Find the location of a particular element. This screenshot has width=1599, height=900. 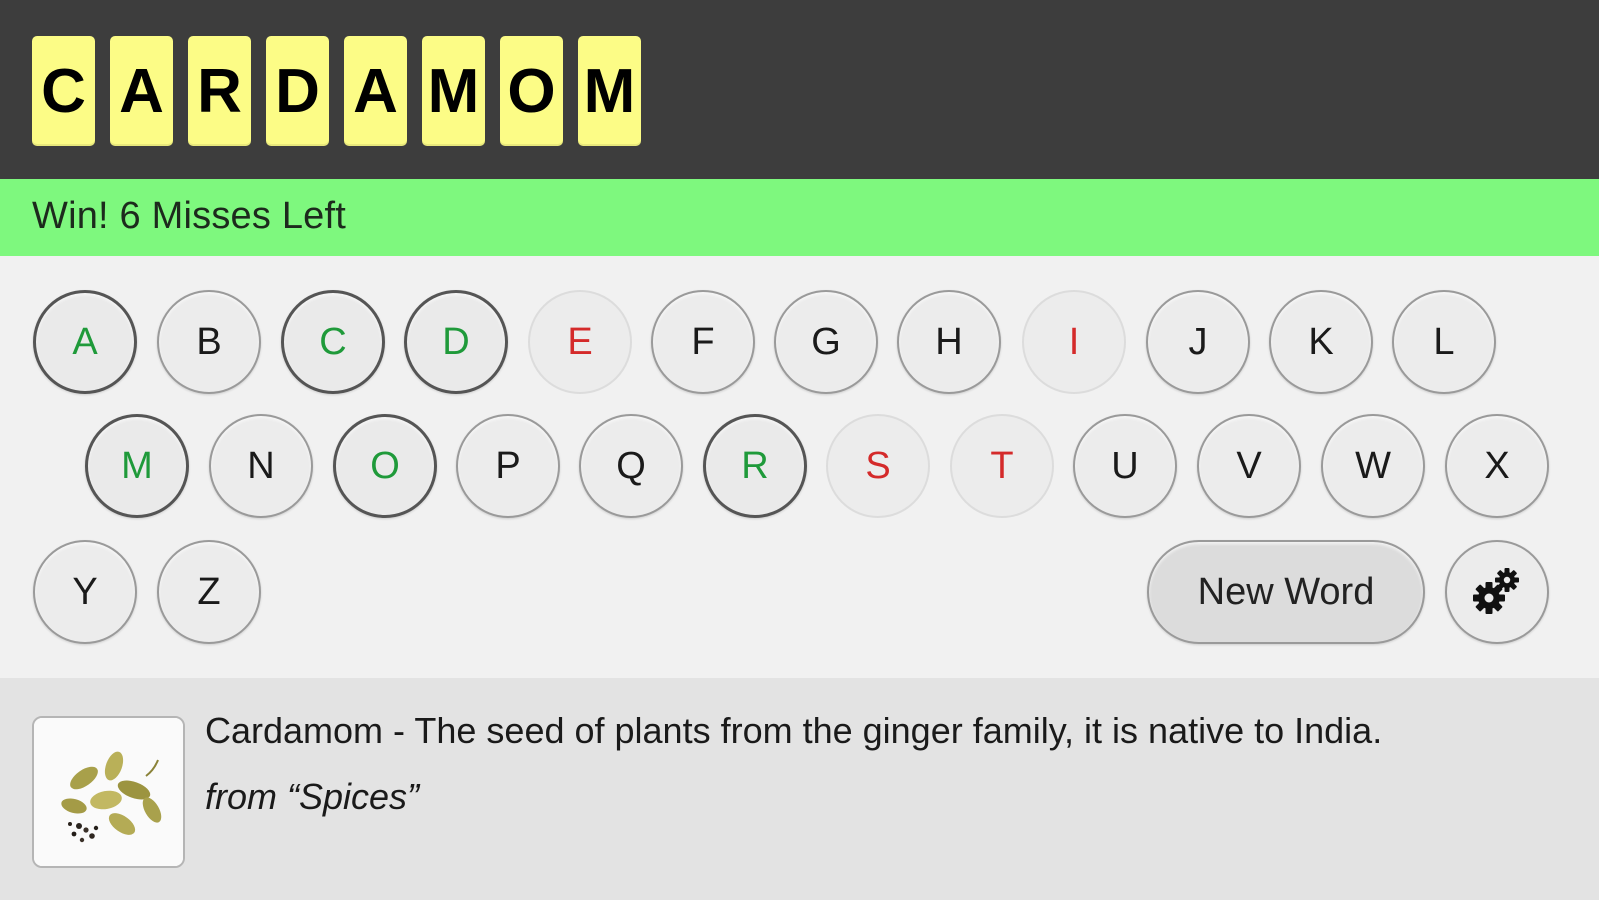

key-o: O is located at coordinates (385, 466).